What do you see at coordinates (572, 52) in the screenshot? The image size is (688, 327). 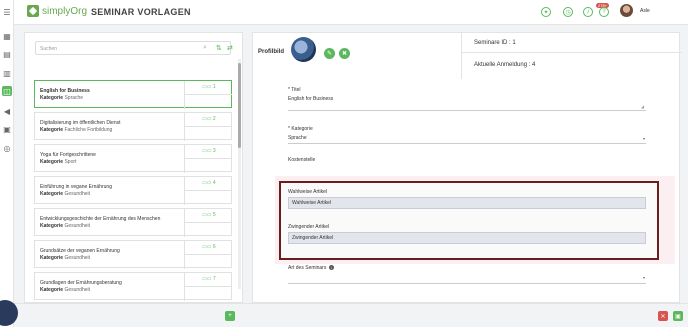 I see `divider` at bounding box center [572, 52].